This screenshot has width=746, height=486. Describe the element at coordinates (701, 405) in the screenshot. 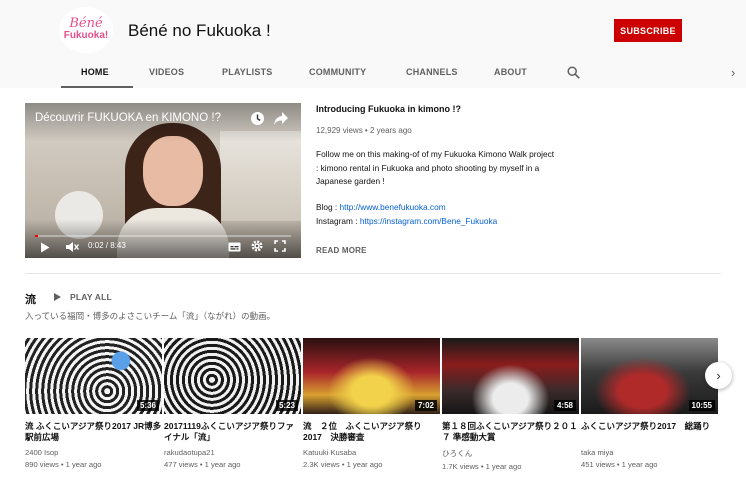

I see `video-duration: 10:55` at that location.